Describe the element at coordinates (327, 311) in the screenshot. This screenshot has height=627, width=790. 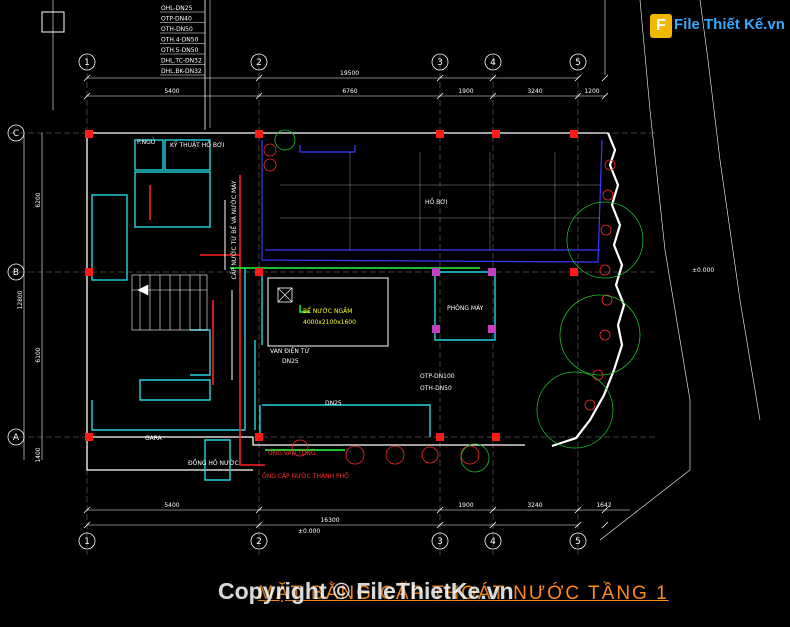
I see `label-water-tank: BỂ NƯỚC NGẦM` at that location.